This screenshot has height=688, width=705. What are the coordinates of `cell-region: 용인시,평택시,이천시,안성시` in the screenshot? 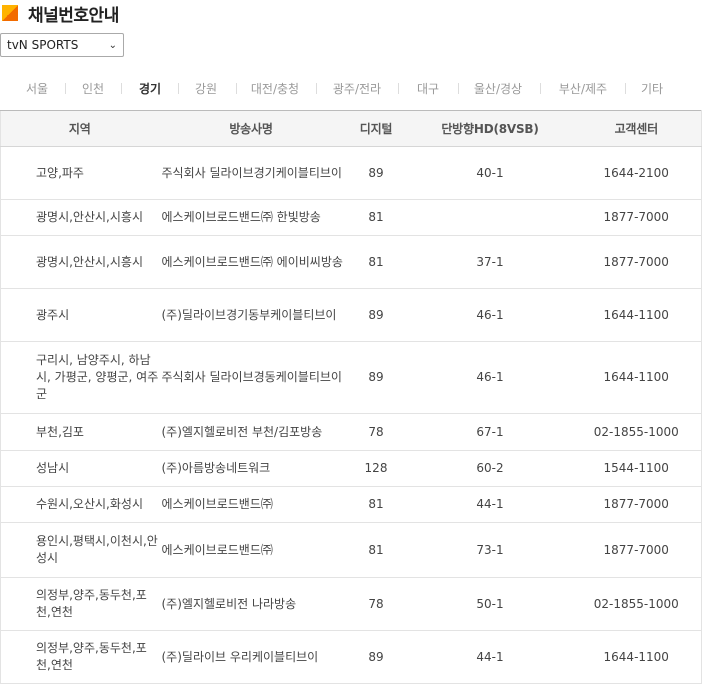 It's located at (79, 550).